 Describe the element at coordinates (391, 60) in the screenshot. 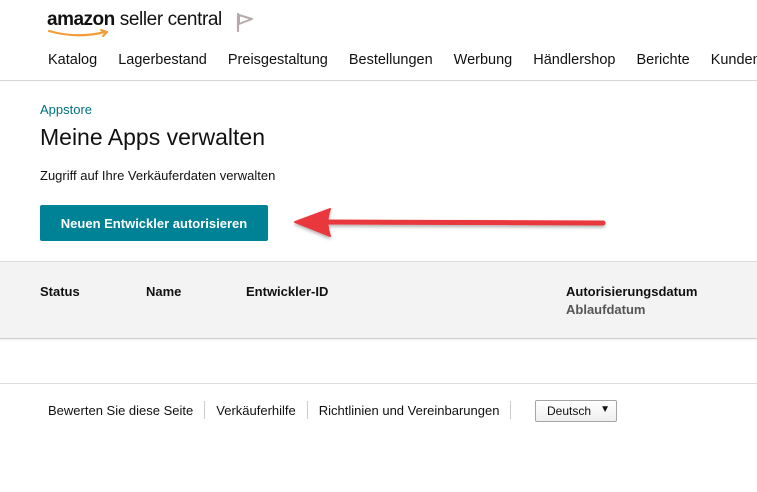

I see `nav-item-bestellungen: Bestellungen` at that location.